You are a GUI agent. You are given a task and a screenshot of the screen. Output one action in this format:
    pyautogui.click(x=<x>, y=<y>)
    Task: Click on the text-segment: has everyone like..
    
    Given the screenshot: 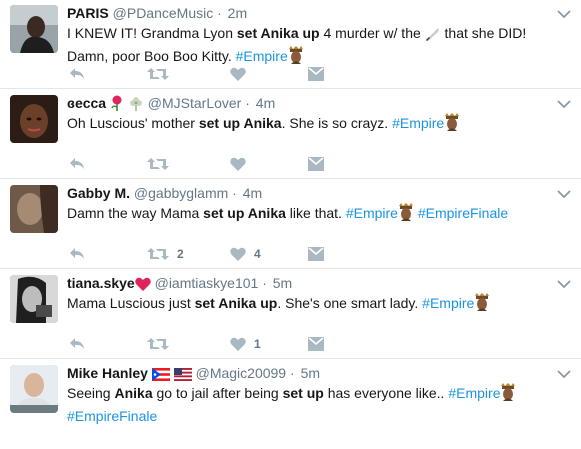 What is the action you would take?
    pyautogui.click(x=386, y=393)
    